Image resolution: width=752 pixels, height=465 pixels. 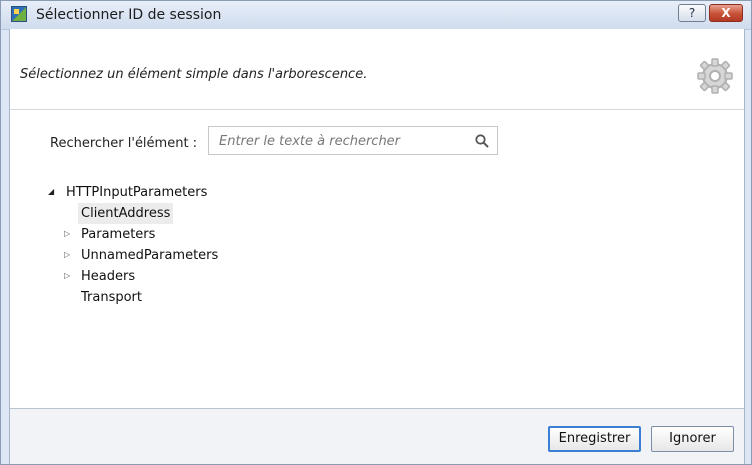 What do you see at coordinates (108, 276) in the screenshot?
I see `tree-item-label: Headers` at bounding box center [108, 276].